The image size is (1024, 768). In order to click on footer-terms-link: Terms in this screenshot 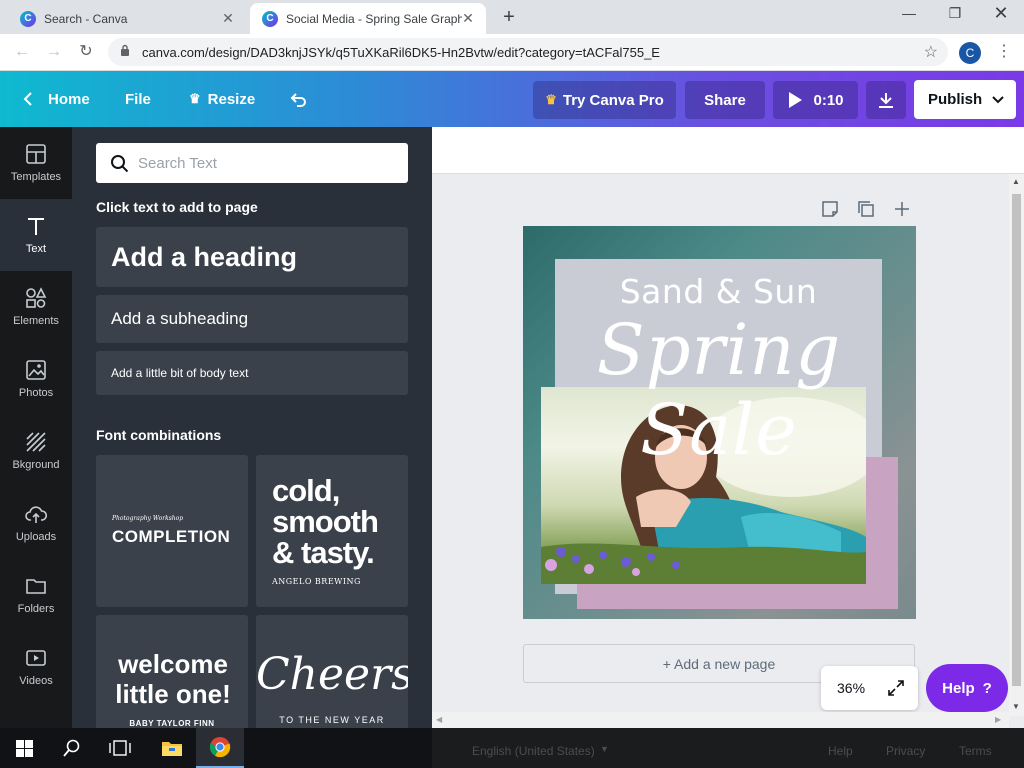, I will do `click(975, 751)`.